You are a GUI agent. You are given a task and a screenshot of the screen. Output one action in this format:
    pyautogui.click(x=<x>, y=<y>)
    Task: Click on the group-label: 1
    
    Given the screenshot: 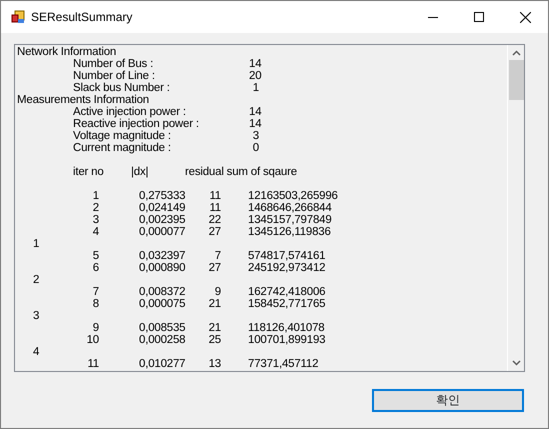 What is the action you would take?
    pyautogui.click(x=36, y=244)
    